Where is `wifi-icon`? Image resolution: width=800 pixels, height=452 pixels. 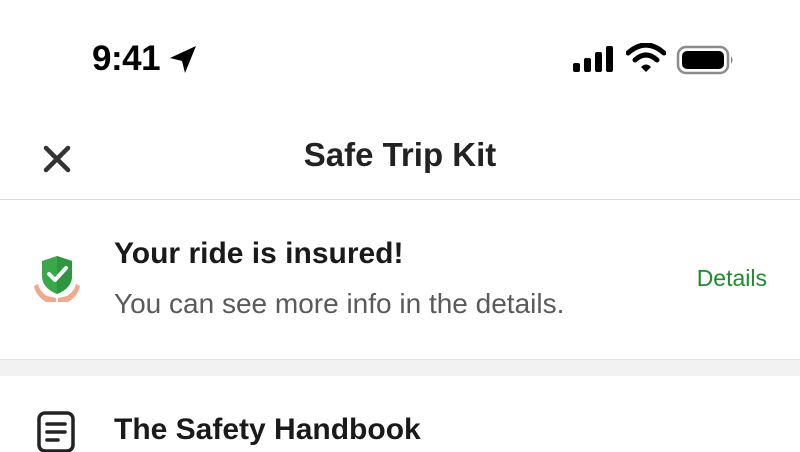
wifi-icon is located at coordinates (646, 57).